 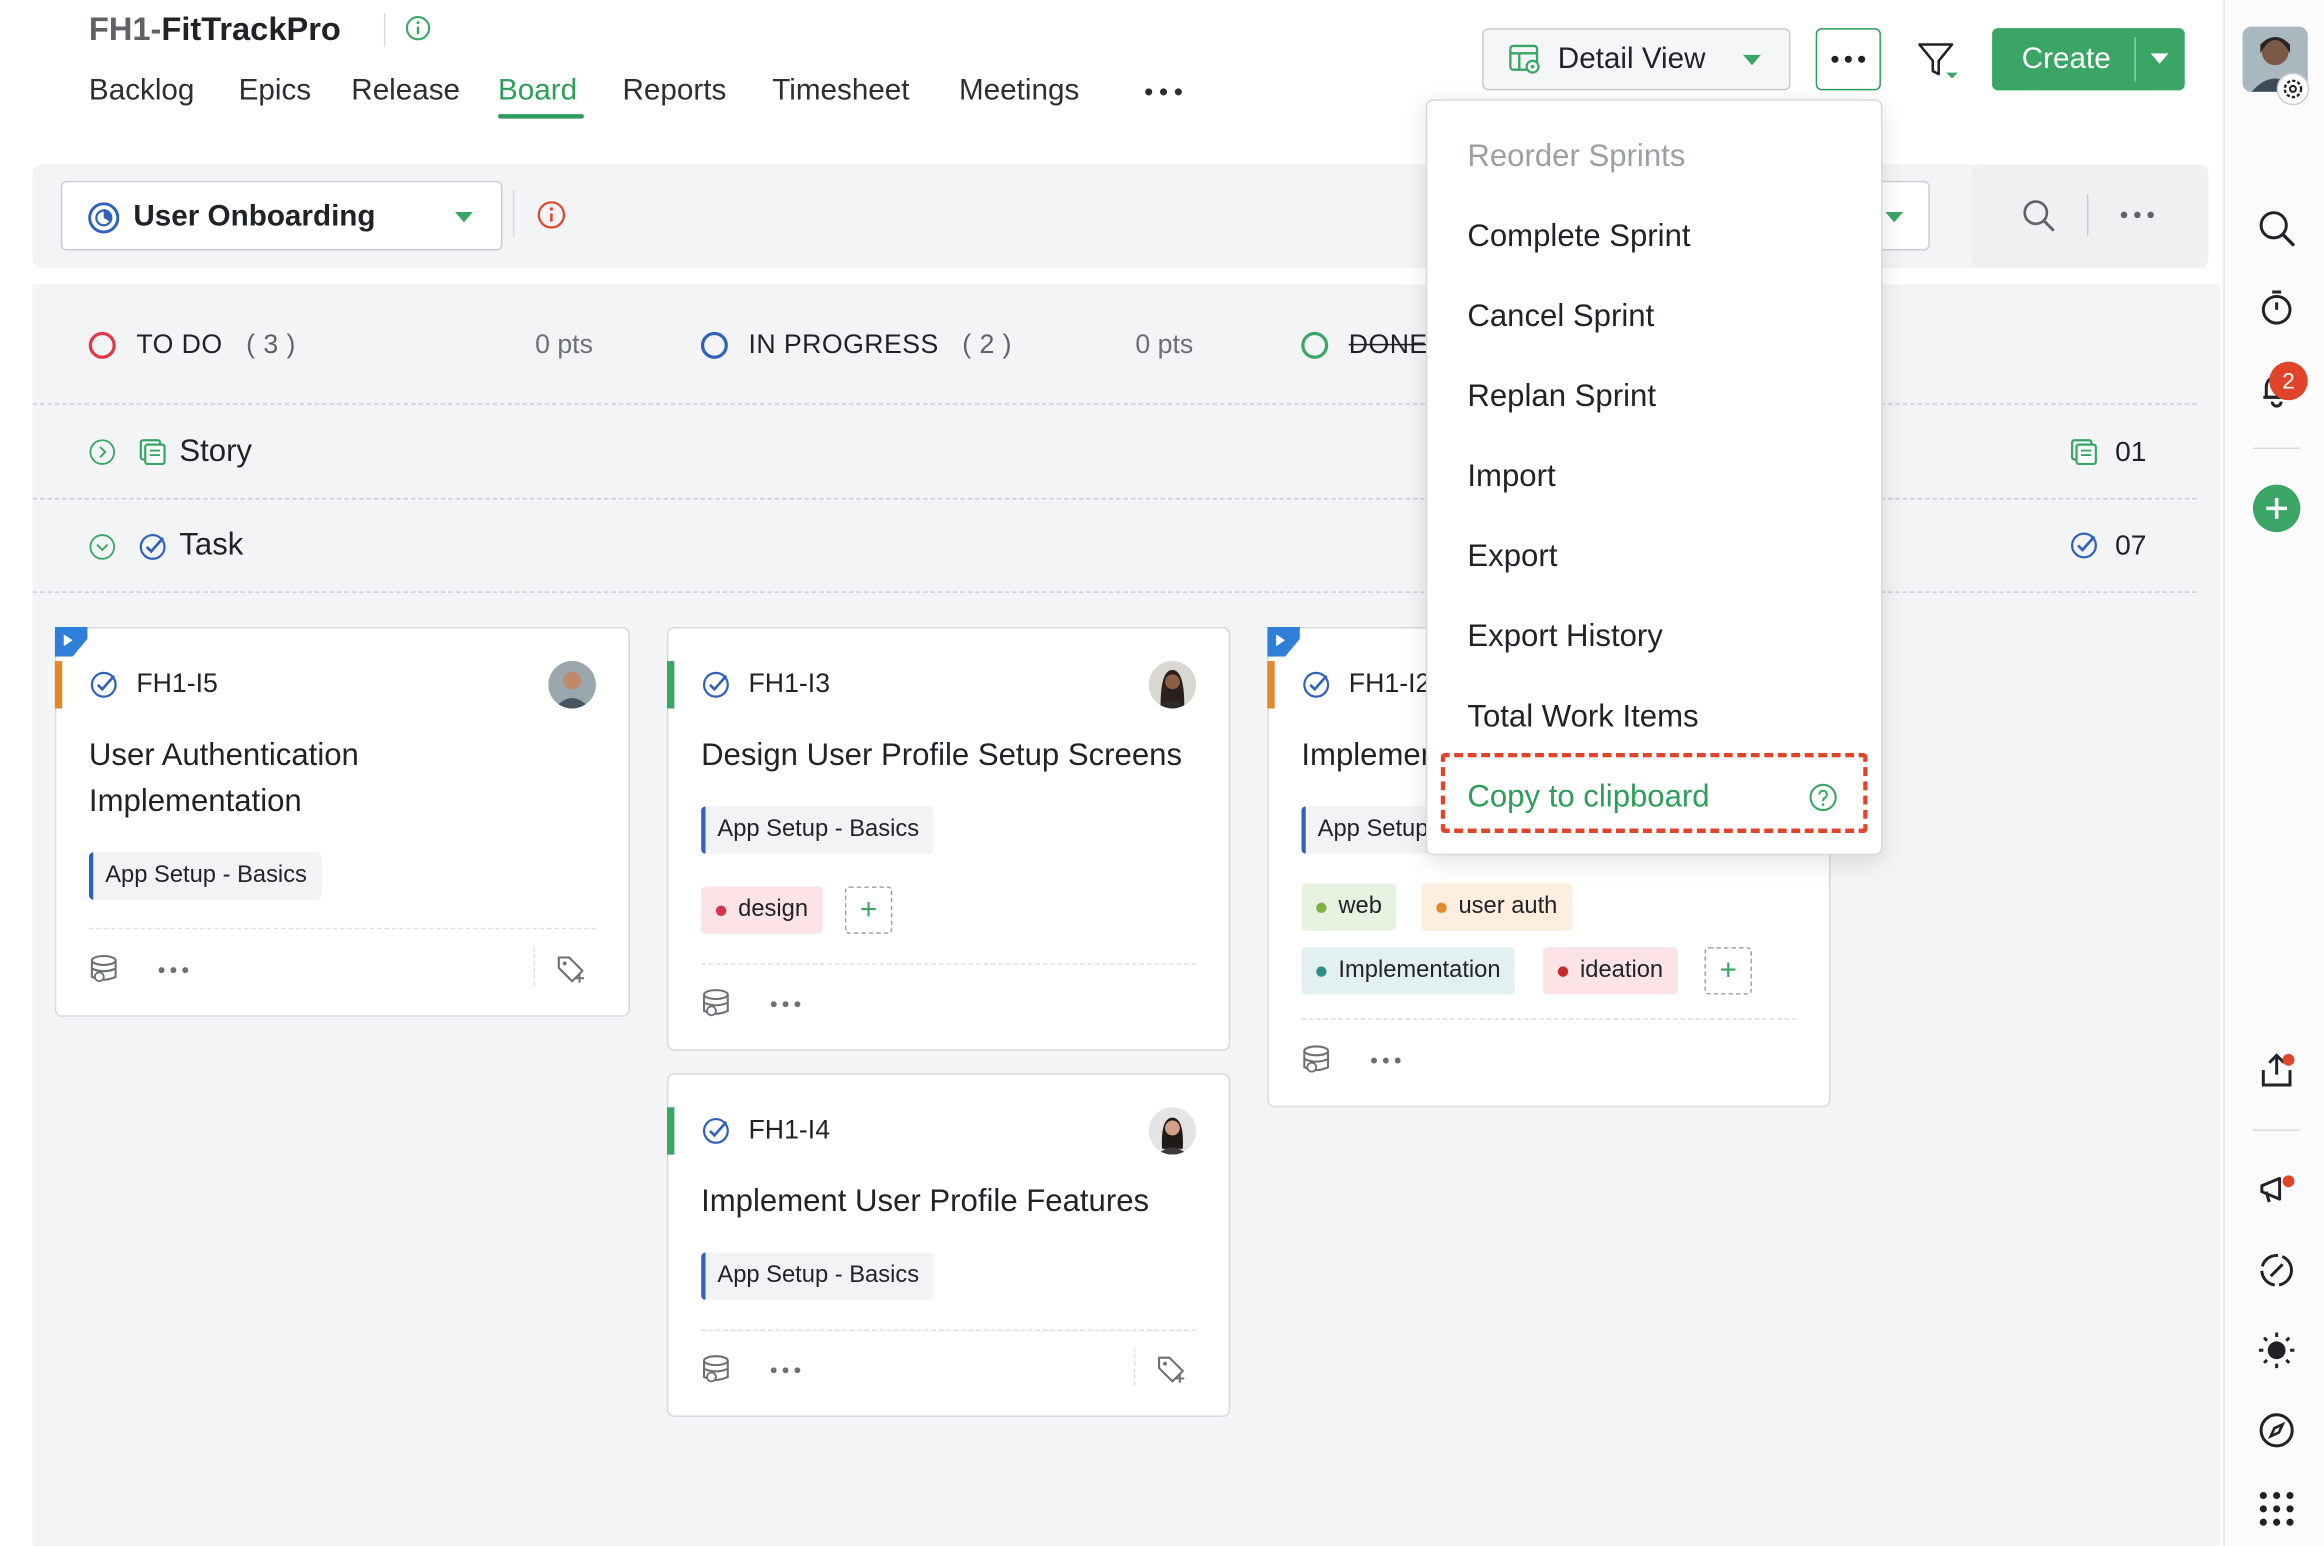 What do you see at coordinates (1525, 60) in the screenshot?
I see `detail-view-icon` at bounding box center [1525, 60].